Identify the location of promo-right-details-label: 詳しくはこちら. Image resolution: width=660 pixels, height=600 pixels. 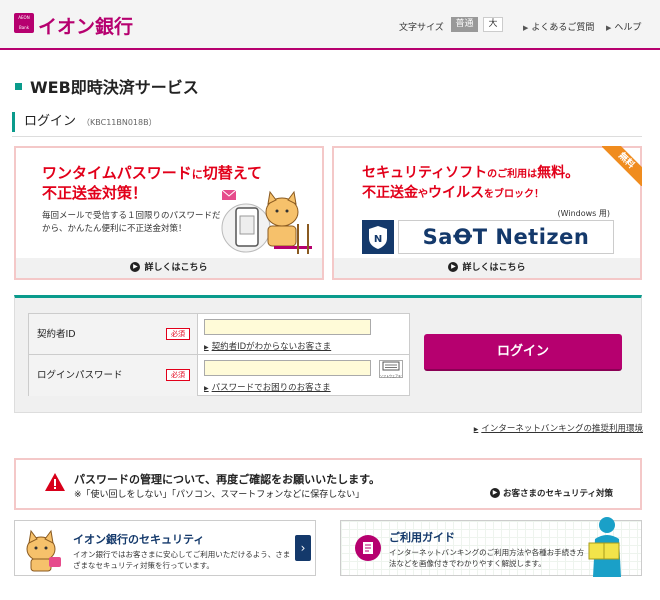
(494, 268).